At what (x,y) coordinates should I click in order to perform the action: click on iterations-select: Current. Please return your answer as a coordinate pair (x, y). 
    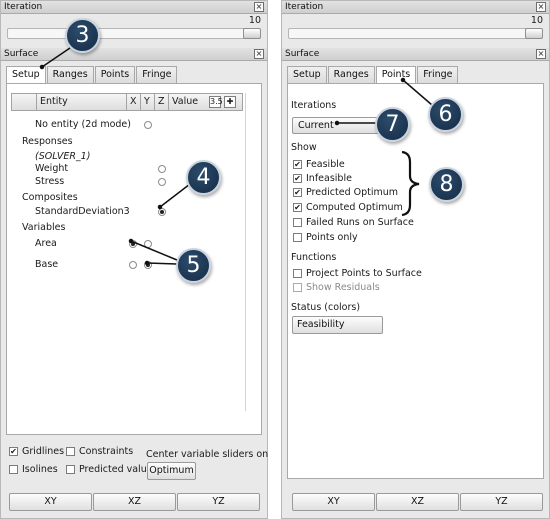
    Looking at the image, I should click on (337, 125).